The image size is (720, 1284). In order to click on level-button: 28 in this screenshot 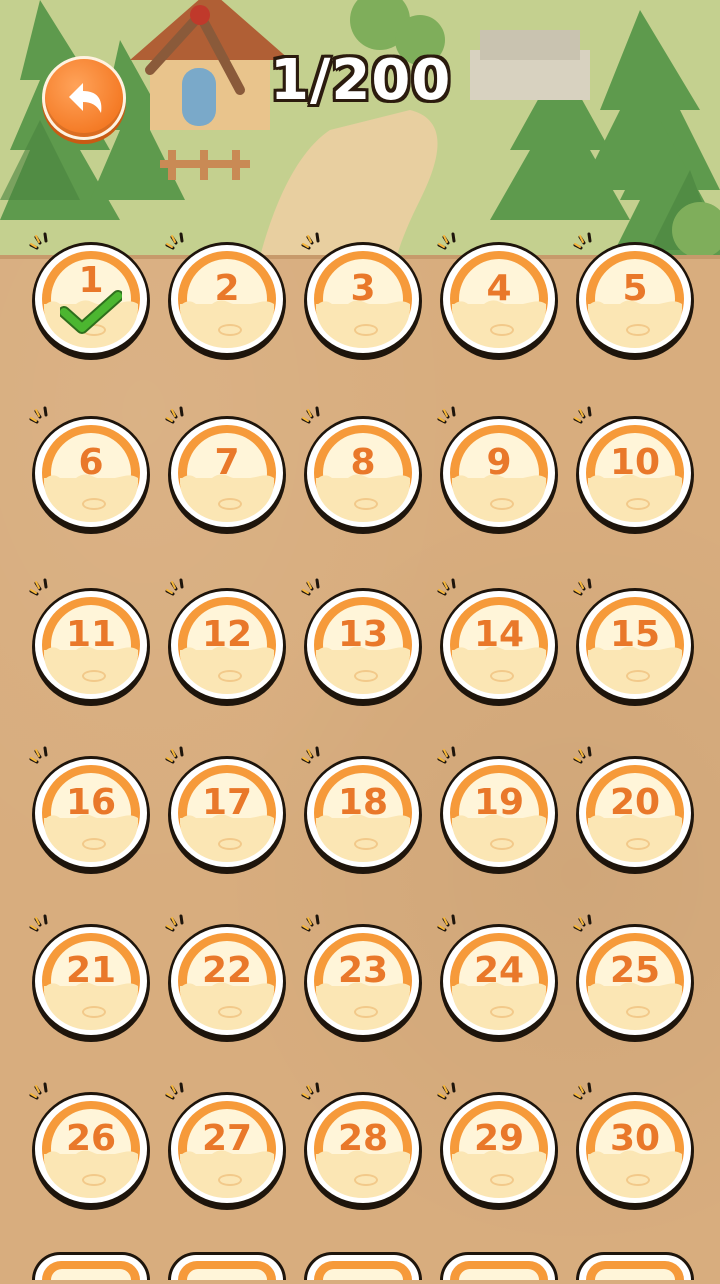, I will do `click(363, 1151)`.